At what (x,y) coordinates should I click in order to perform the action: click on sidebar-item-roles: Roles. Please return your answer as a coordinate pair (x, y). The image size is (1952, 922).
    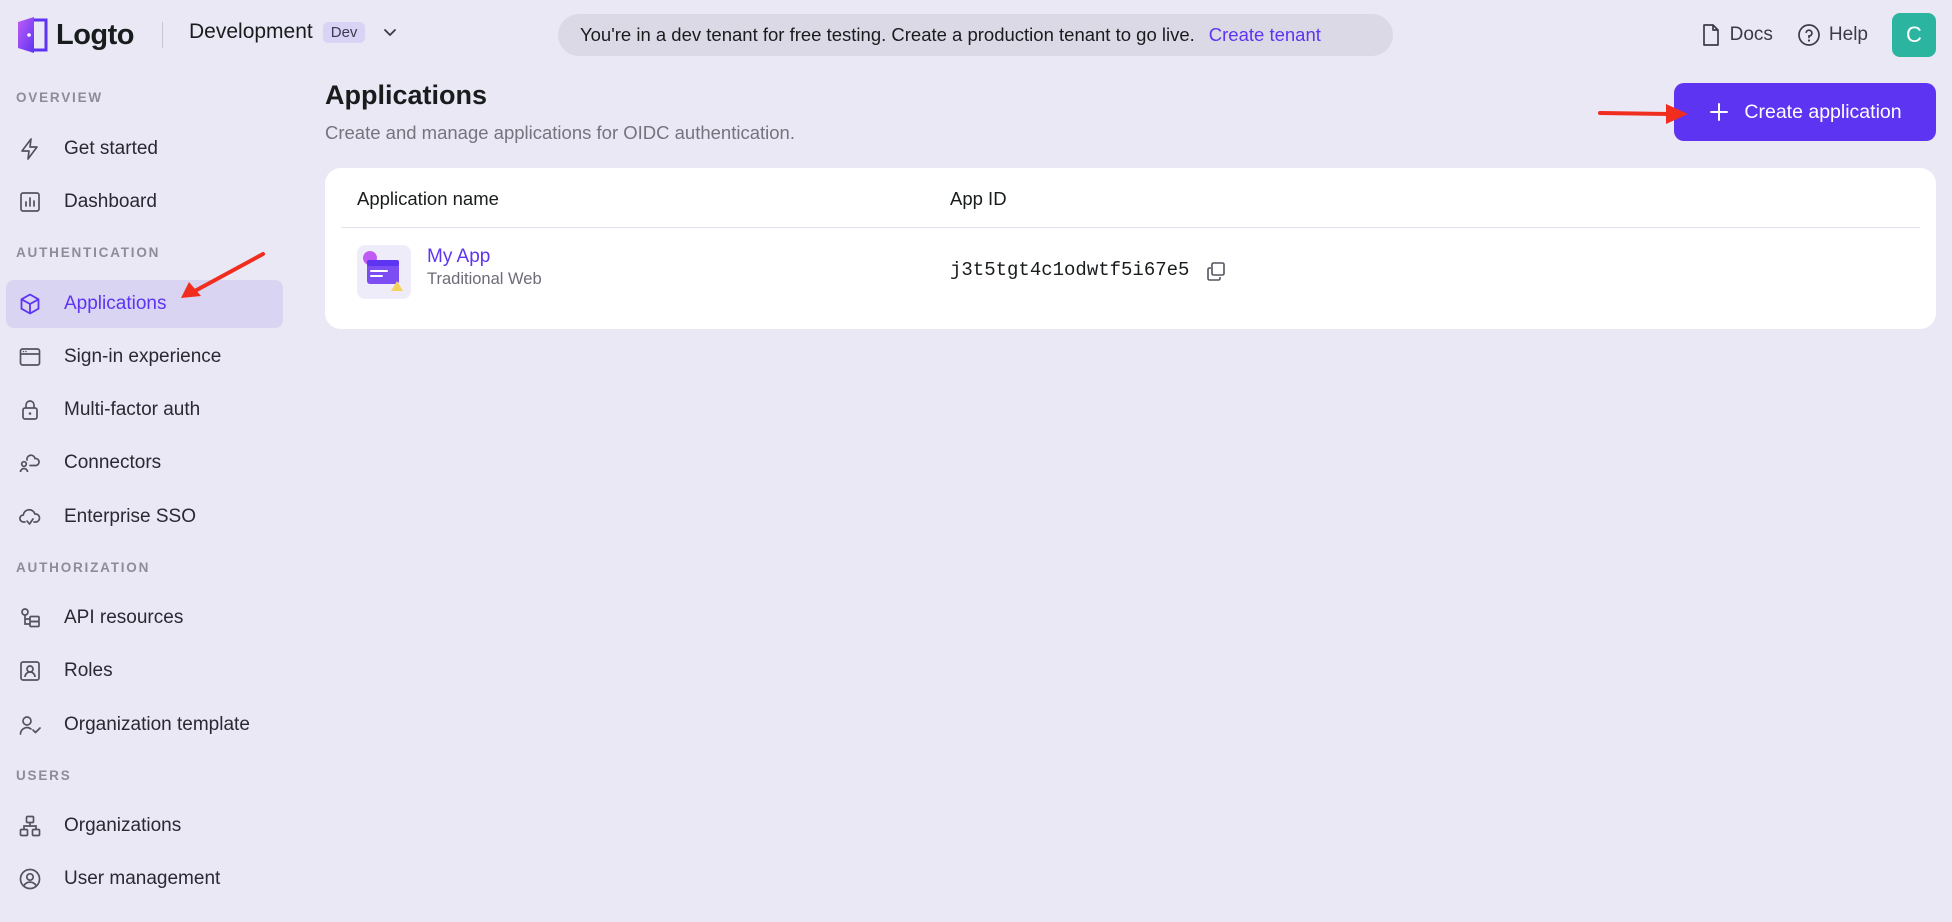
    Looking at the image, I should click on (144, 671).